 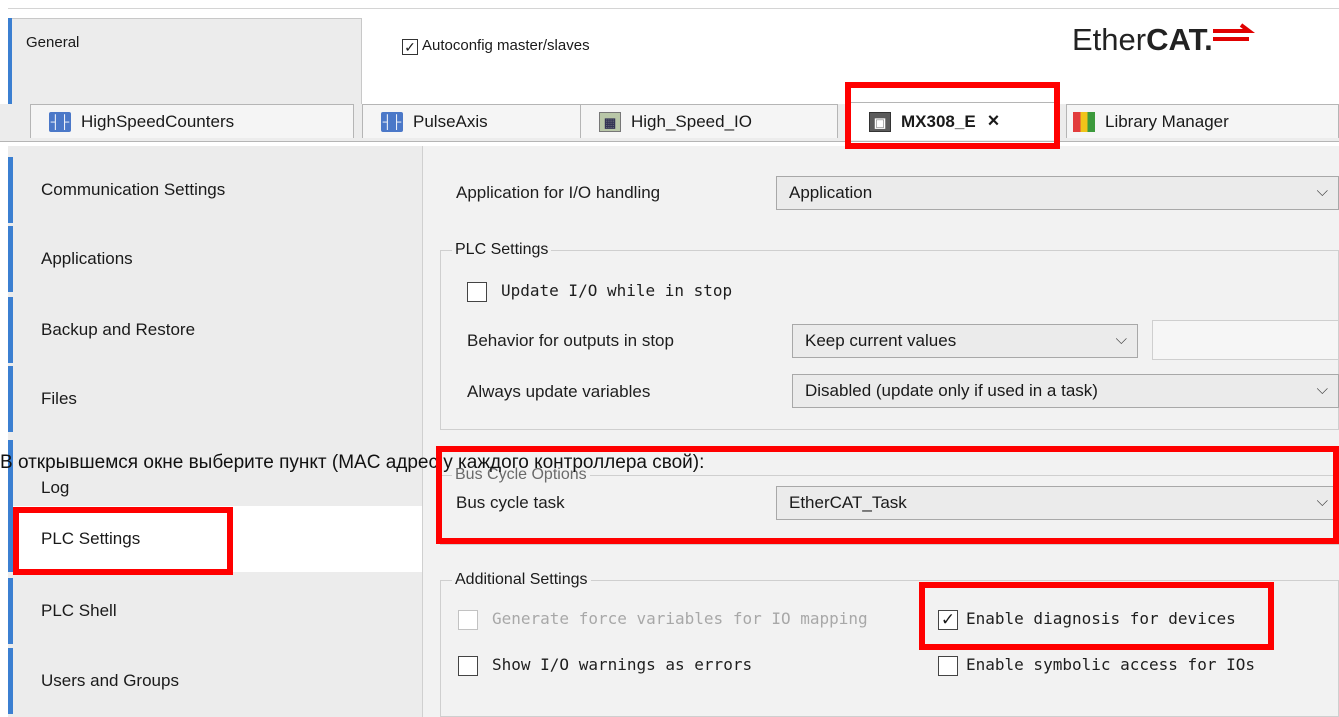 I want to click on select-value: Disabled (update only if used in a task), so click(x=951, y=390).